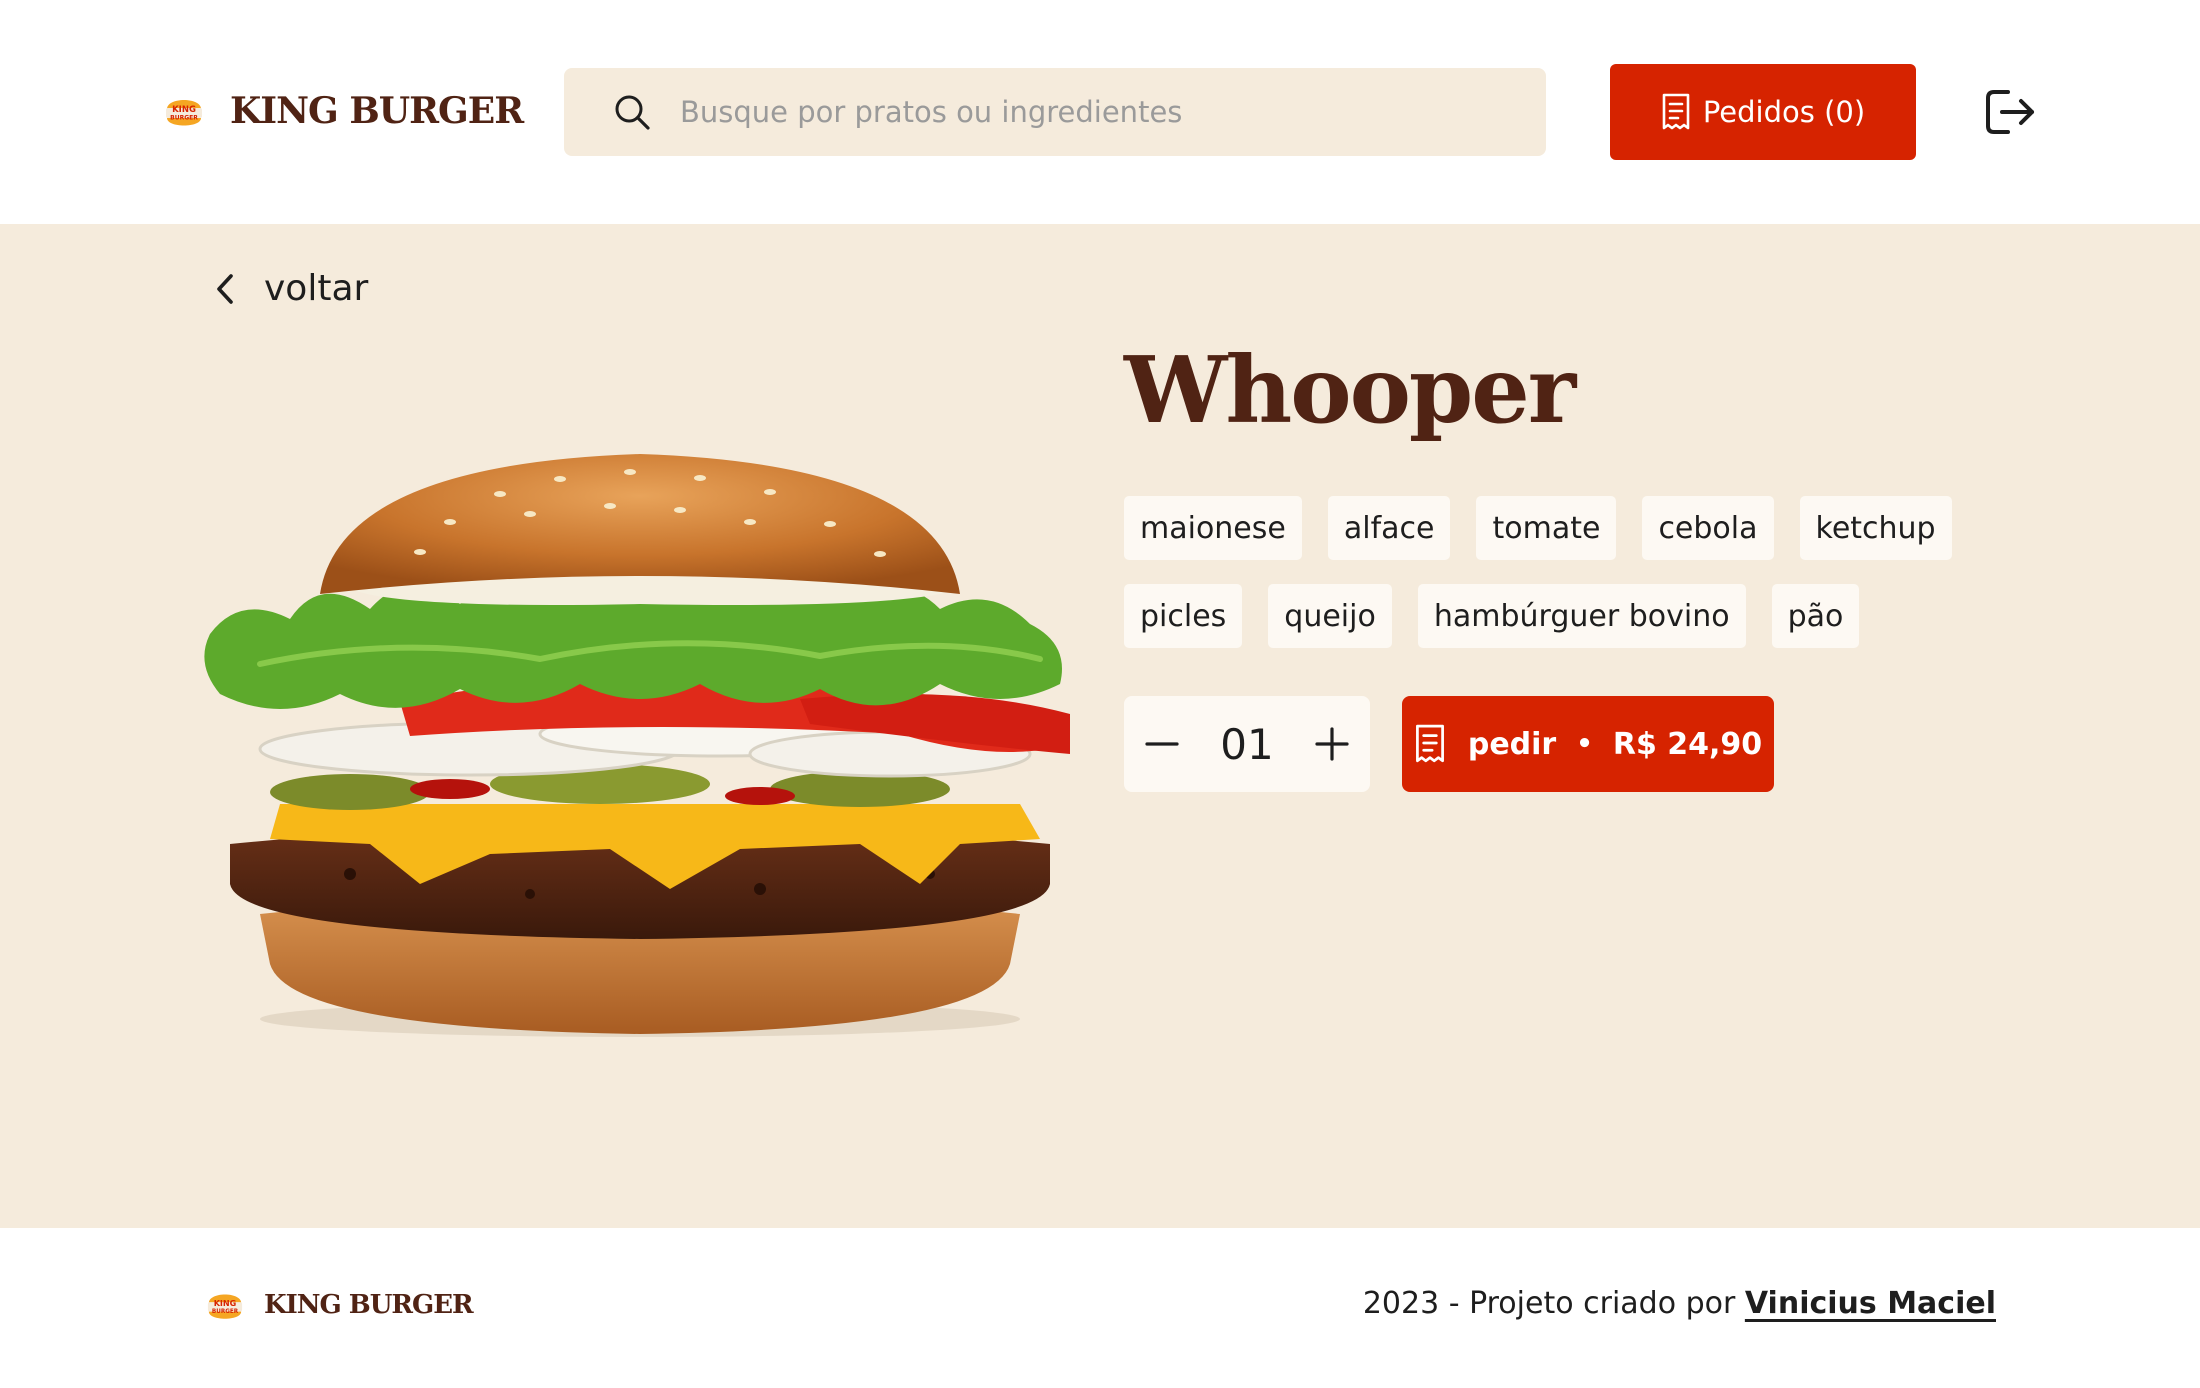  I want to click on ingredient-tag: ketchup, so click(1875, 528).